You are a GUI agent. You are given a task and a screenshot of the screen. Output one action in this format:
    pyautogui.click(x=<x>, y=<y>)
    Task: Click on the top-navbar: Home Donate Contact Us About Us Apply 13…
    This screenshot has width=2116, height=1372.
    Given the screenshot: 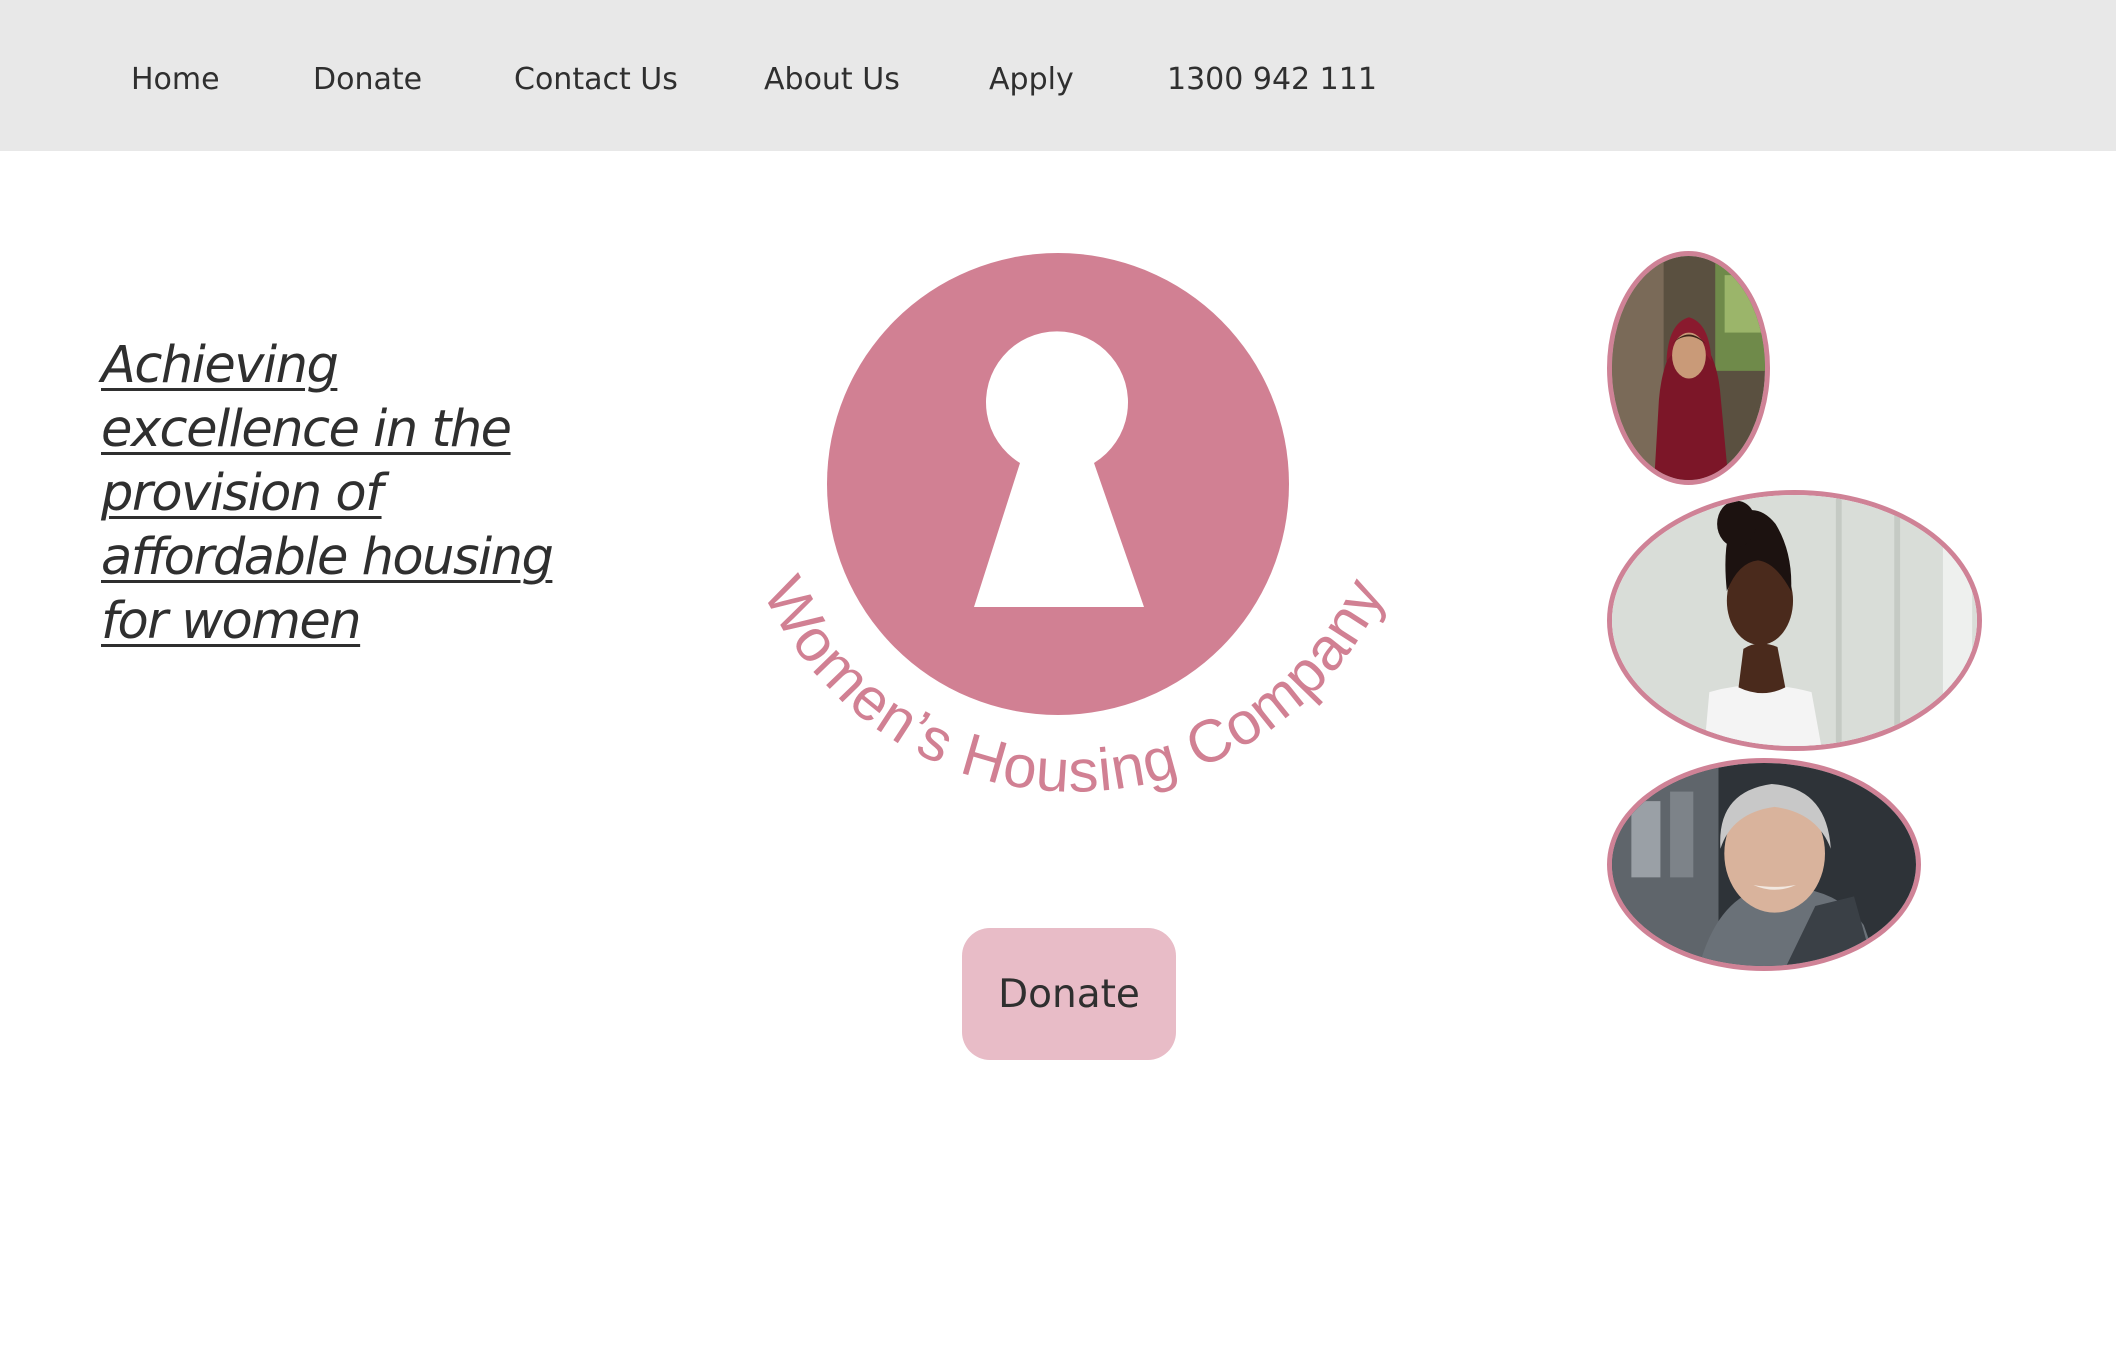 What is the action you would take?
    pyautogui.click(x=1058, y=75)
    